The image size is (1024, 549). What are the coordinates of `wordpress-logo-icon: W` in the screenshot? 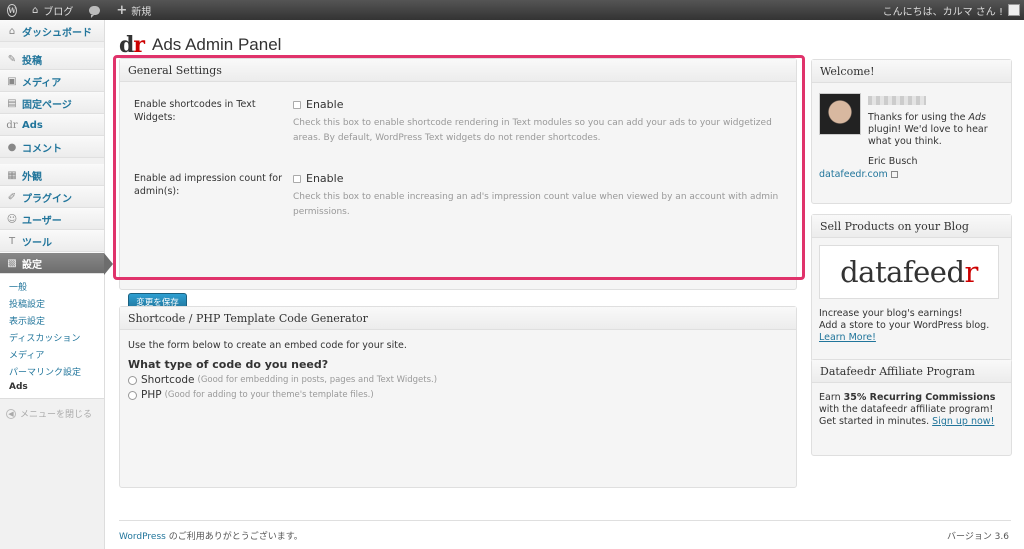 It's located at (12, 10).